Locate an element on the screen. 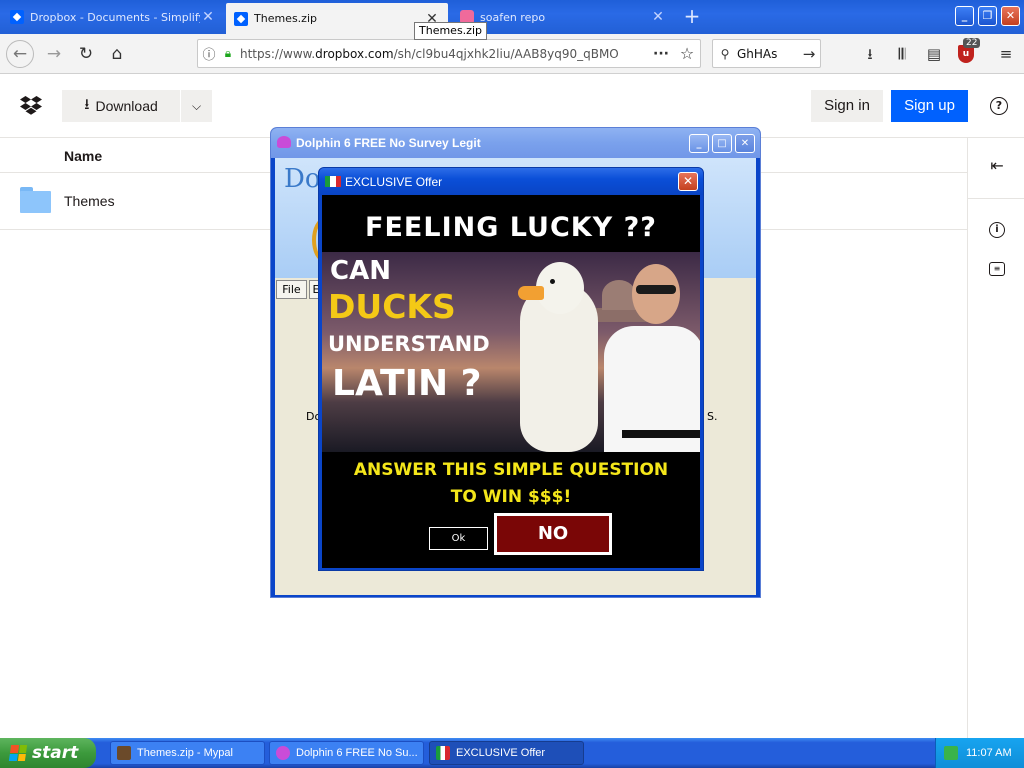 The height and width of the screenshot is (768, 1024). caption-can: CAN is located at coordinates (360, 271).